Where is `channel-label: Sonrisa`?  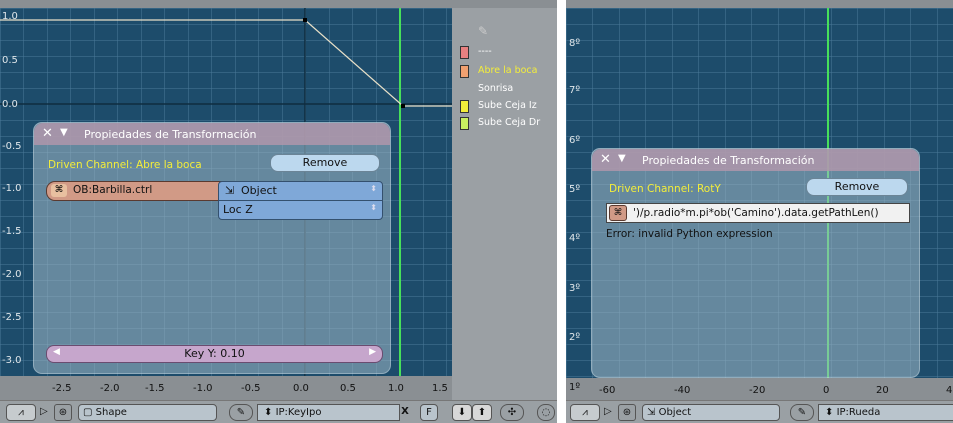
channel-label: Sonrisa is located at coordinates (496, 88).